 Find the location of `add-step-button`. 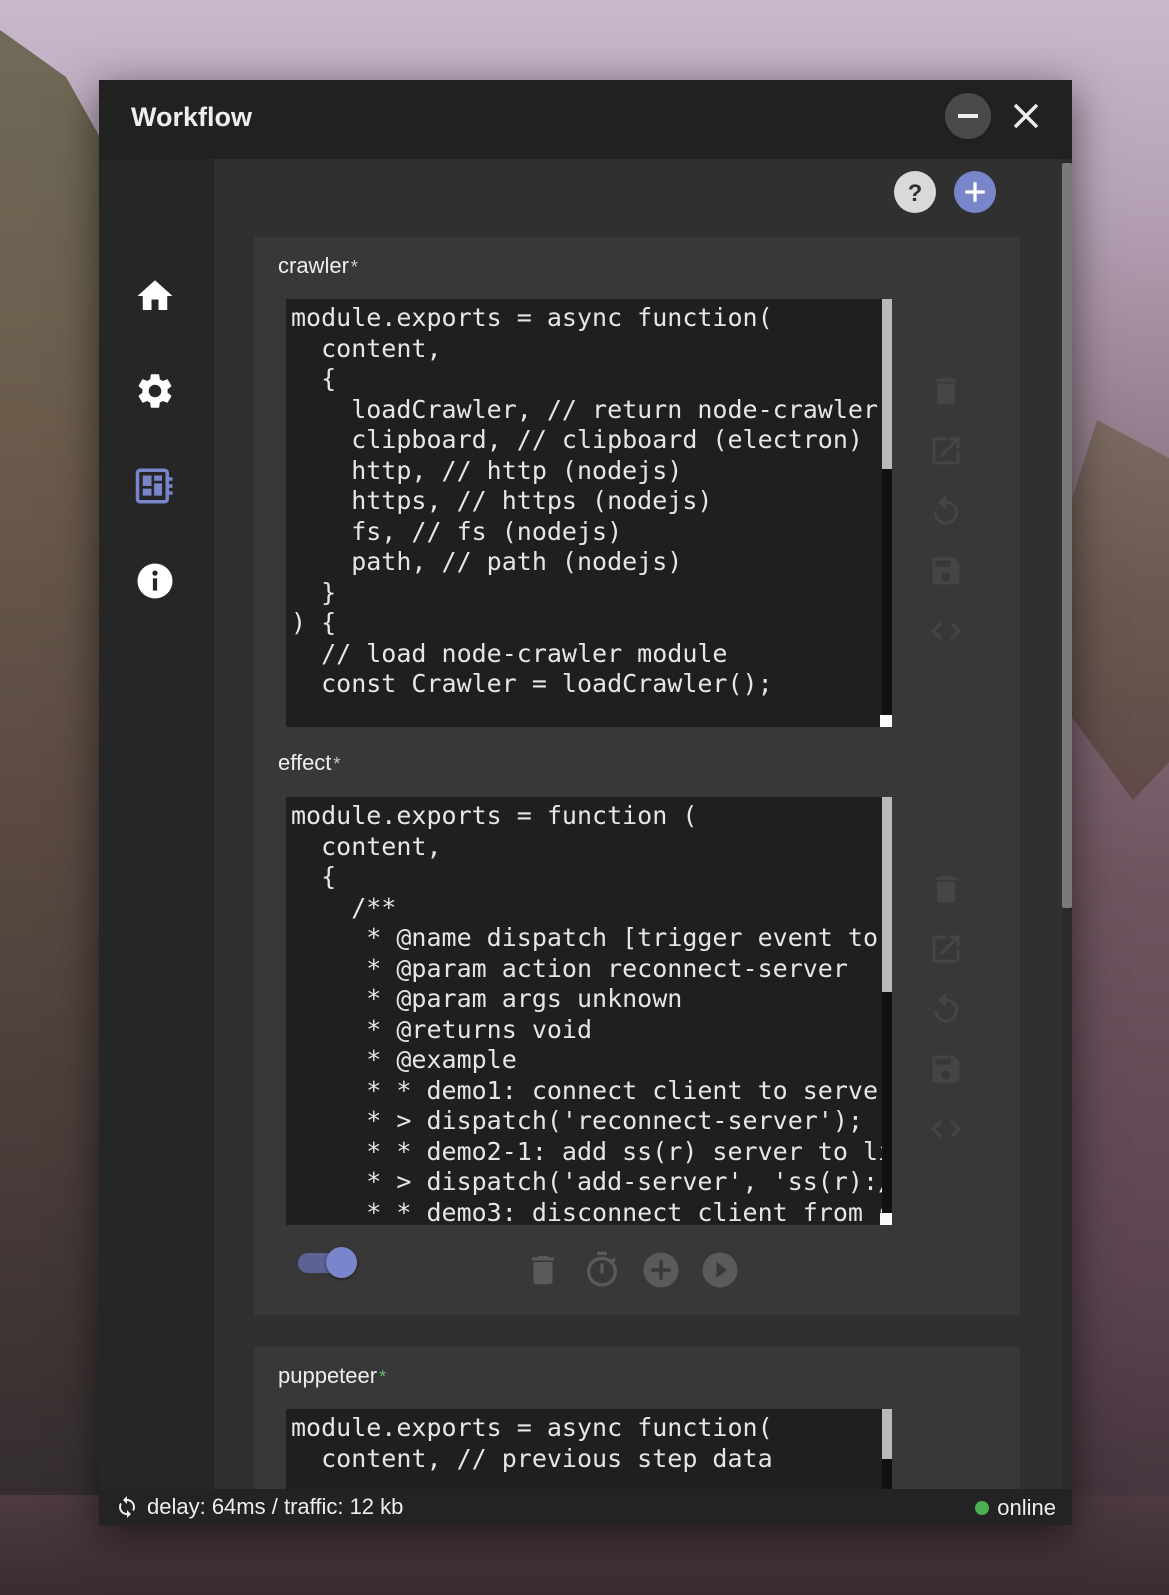

add-step-button is located at coordinates (661, 1270).